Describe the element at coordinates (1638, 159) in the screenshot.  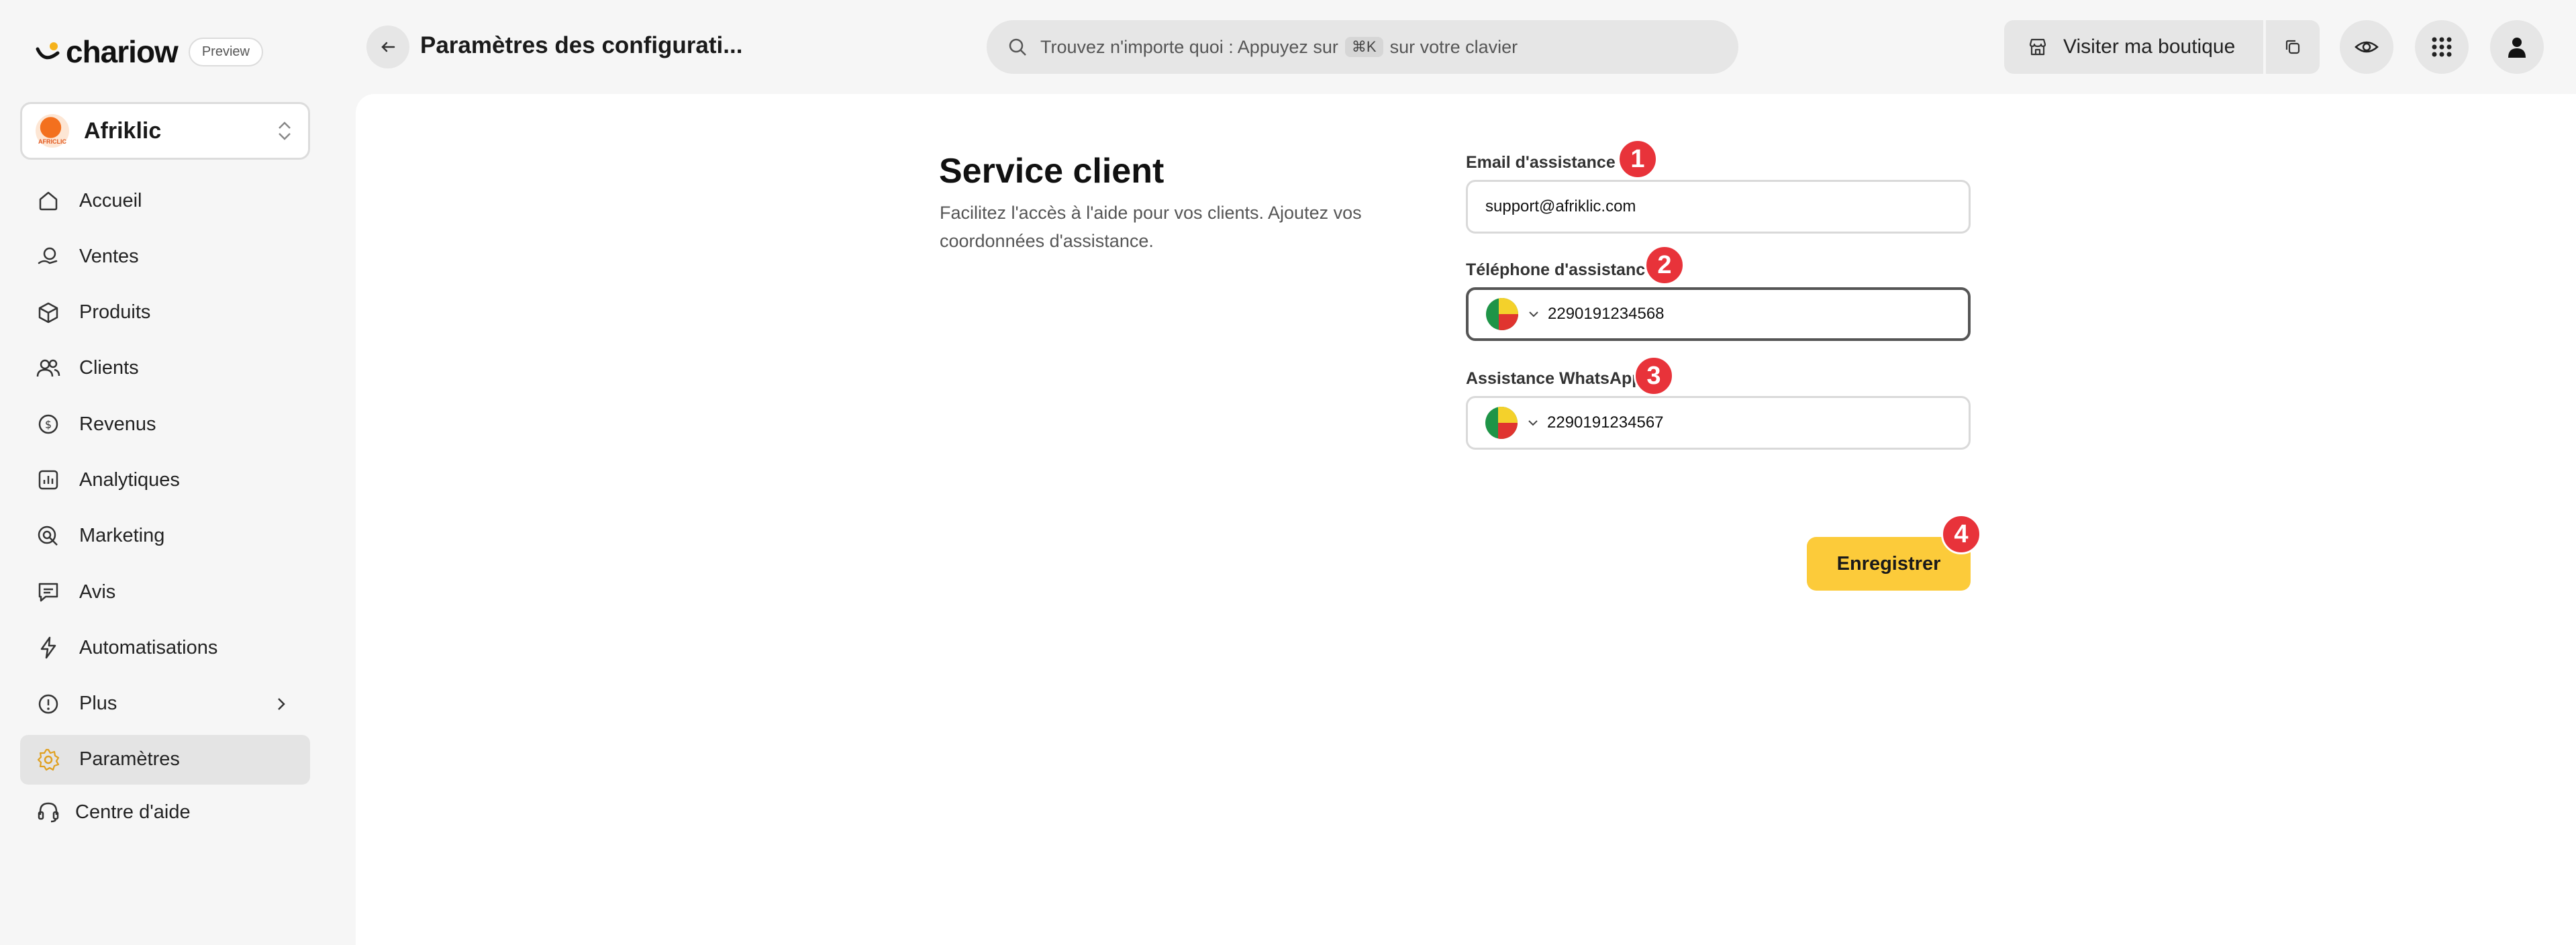
I see `annotation-marker: 1` at that location.